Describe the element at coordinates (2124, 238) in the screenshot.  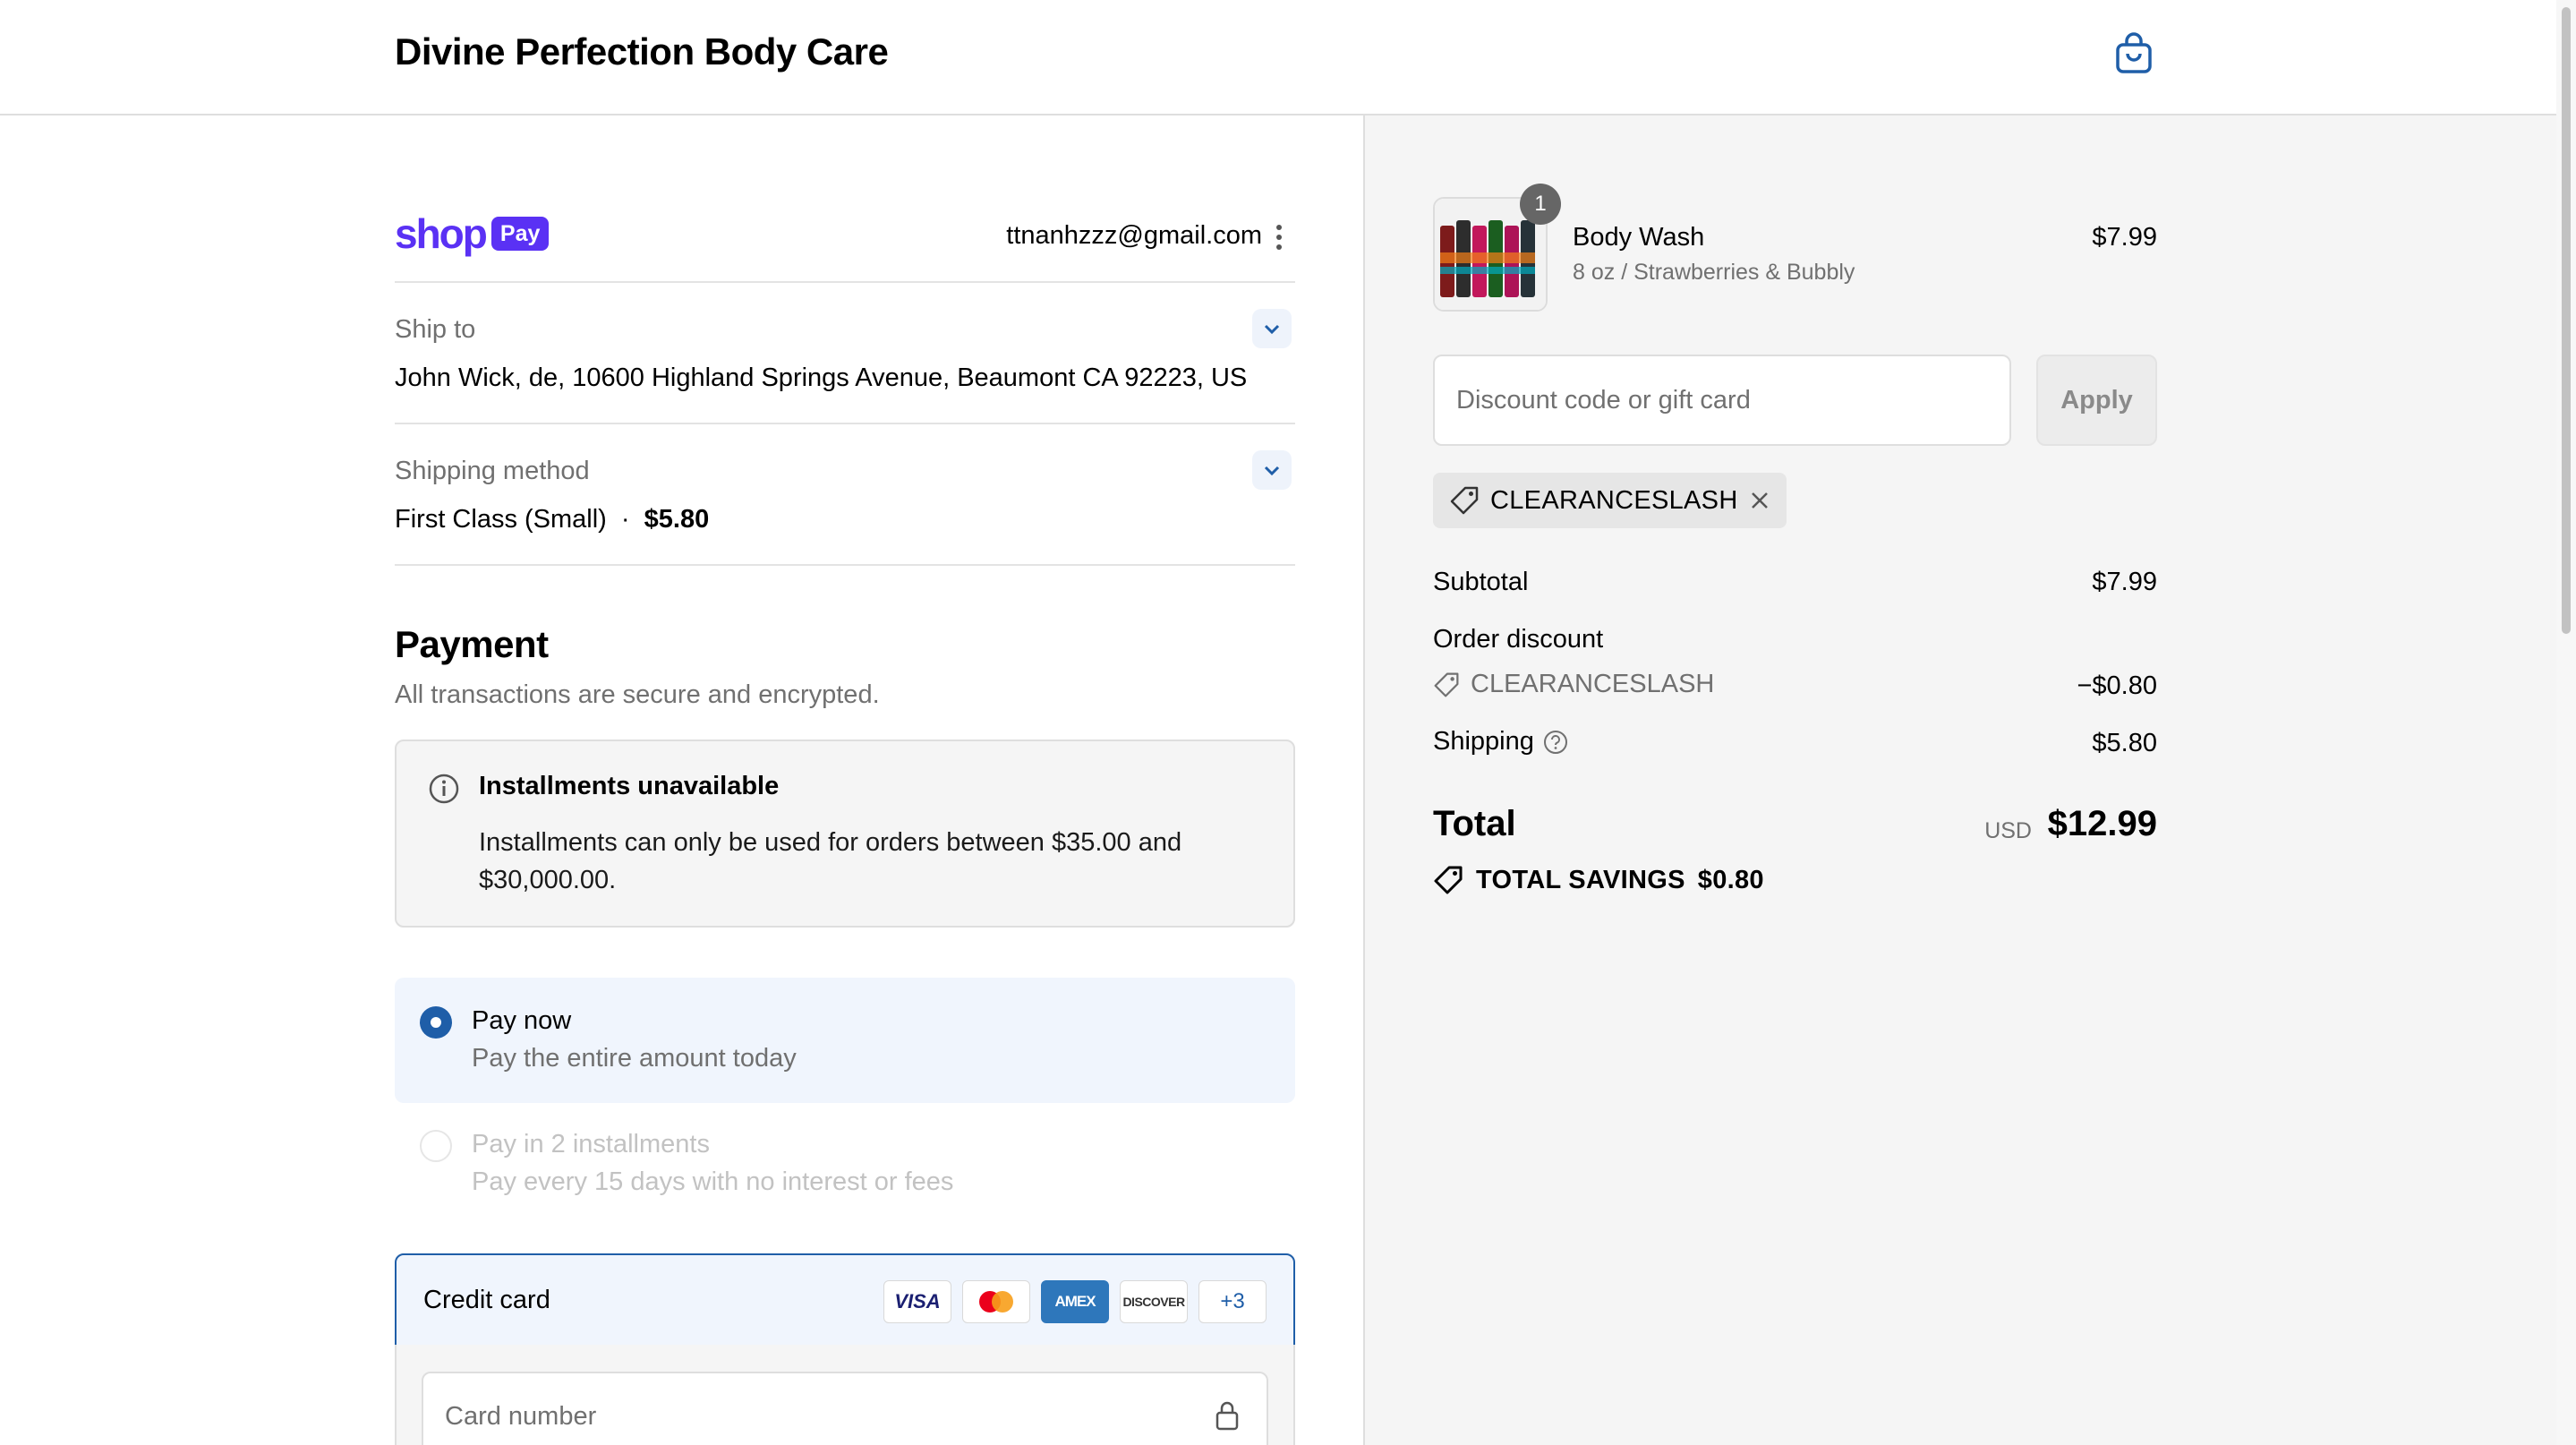
I see `product-price: $7.99` at that location.